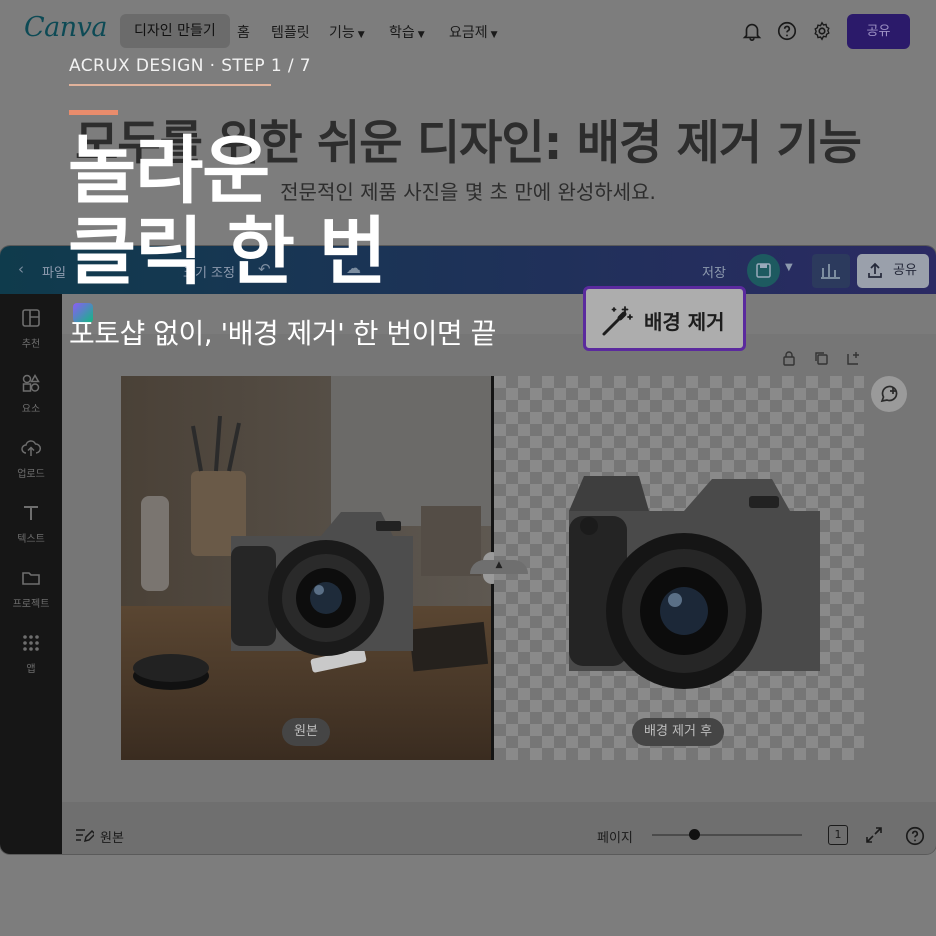  I want to click on sidebar-item-projects: 프로젝트, so click(31, 589).